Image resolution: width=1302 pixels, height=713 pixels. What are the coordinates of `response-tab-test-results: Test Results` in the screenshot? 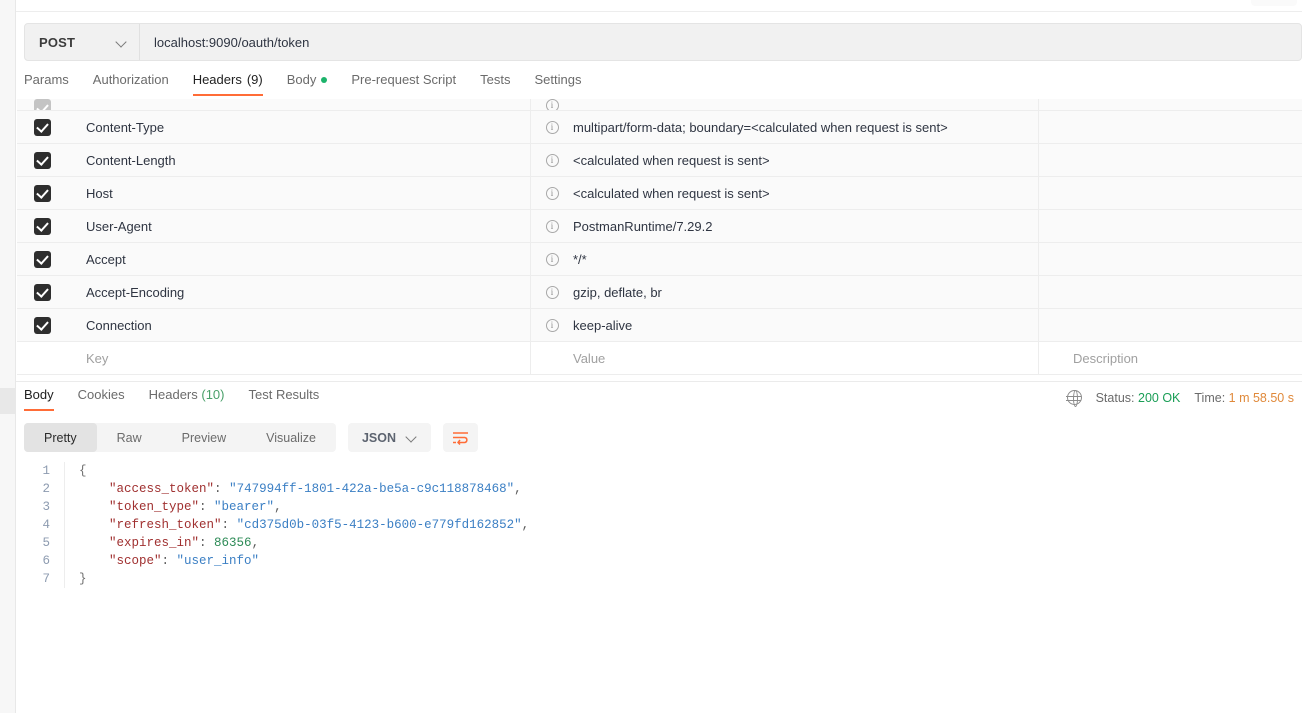 It's located at (283, 399).